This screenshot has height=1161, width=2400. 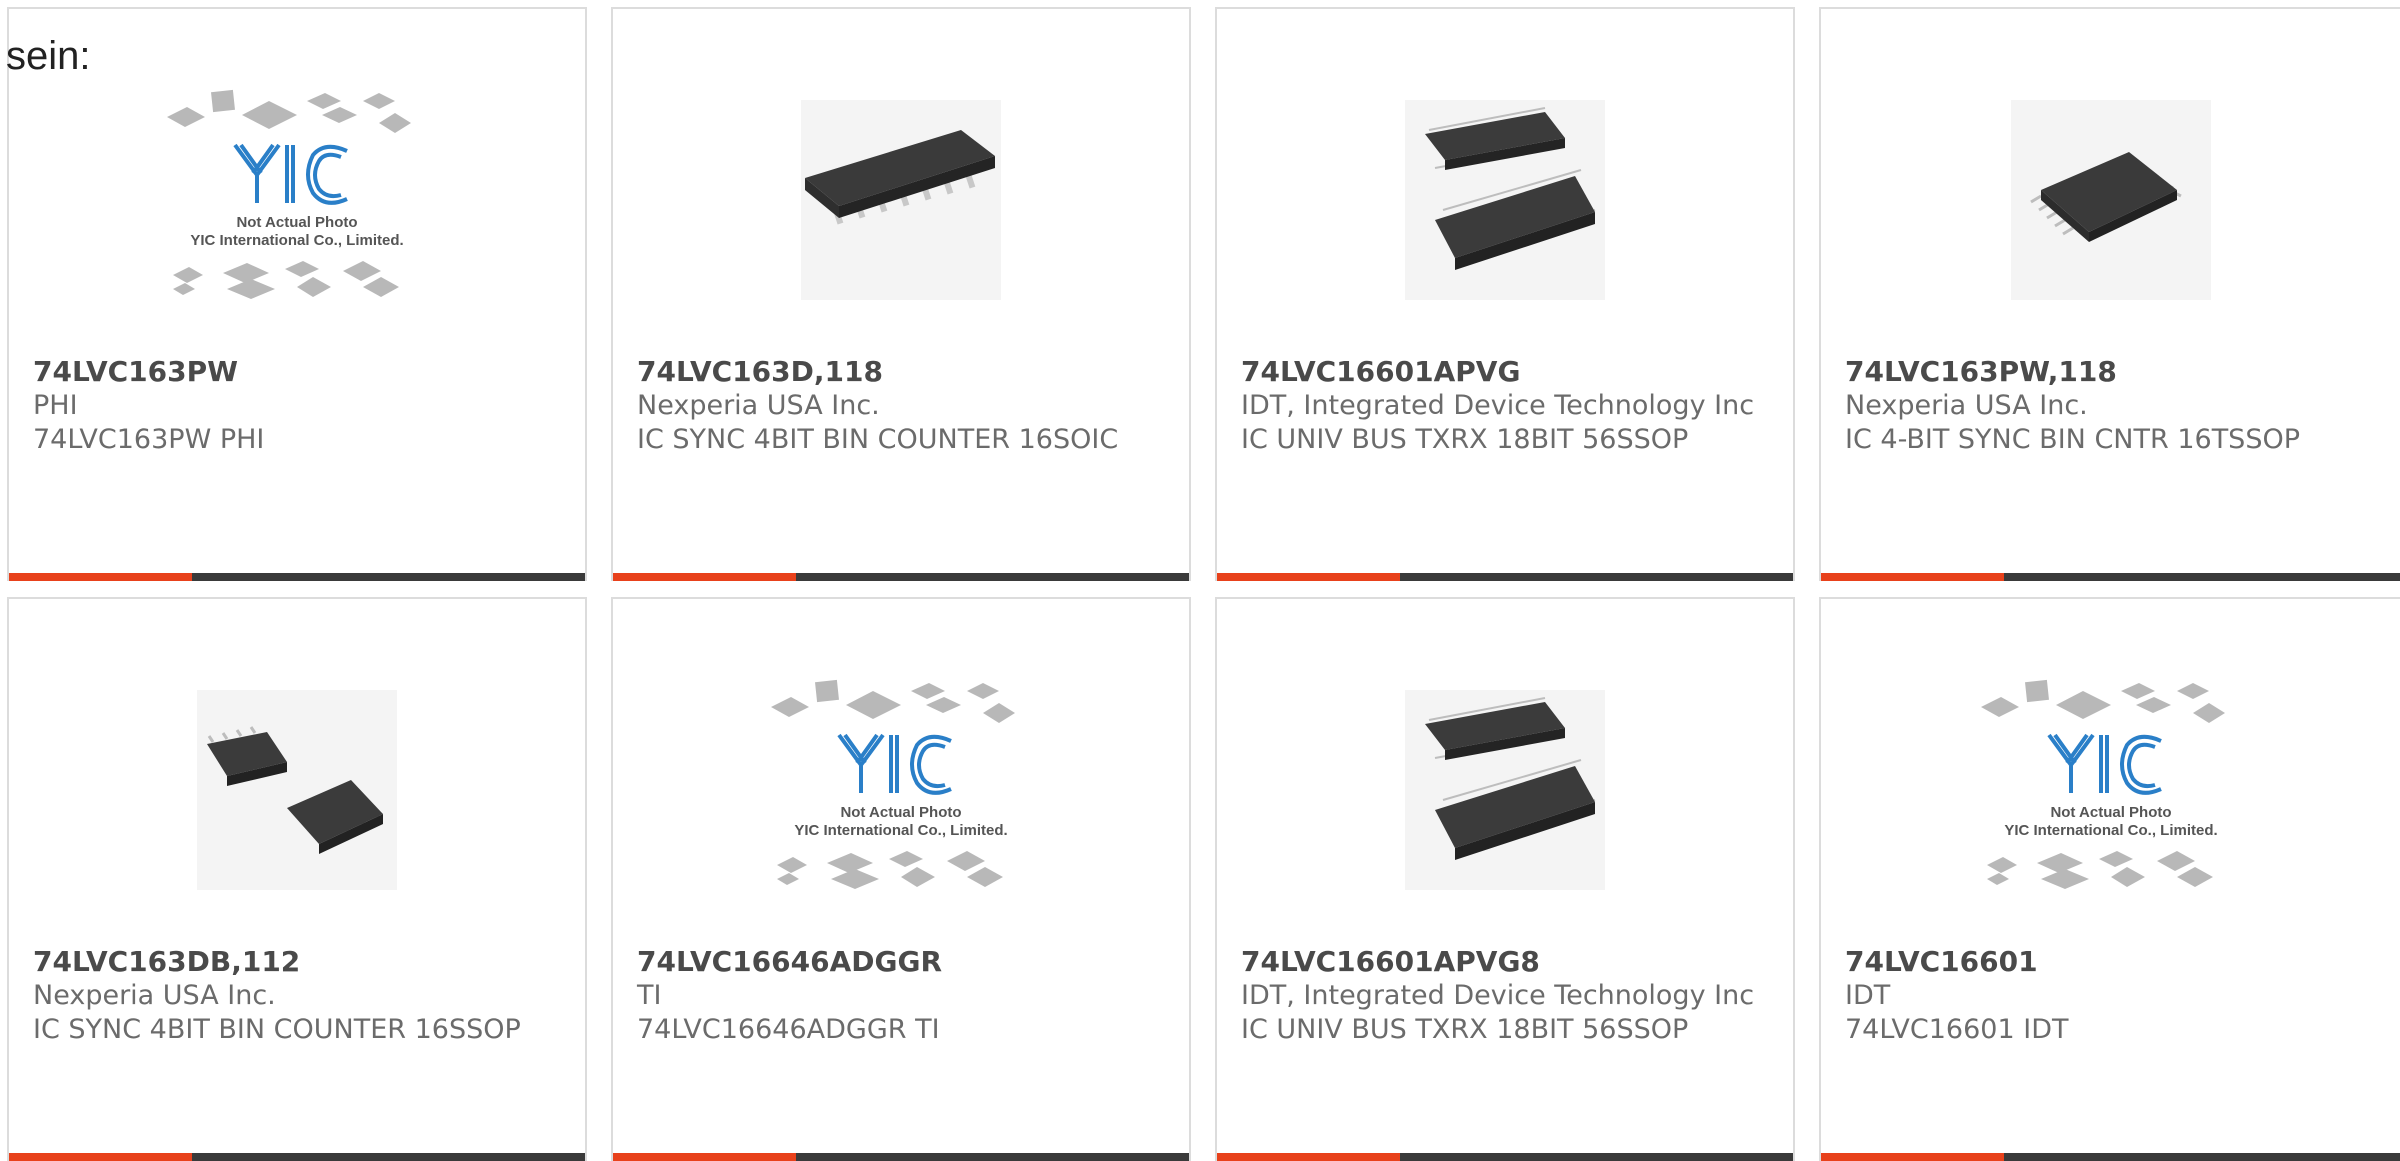 I want to click on manufacturer: PHI, so click(x=55, y=405).